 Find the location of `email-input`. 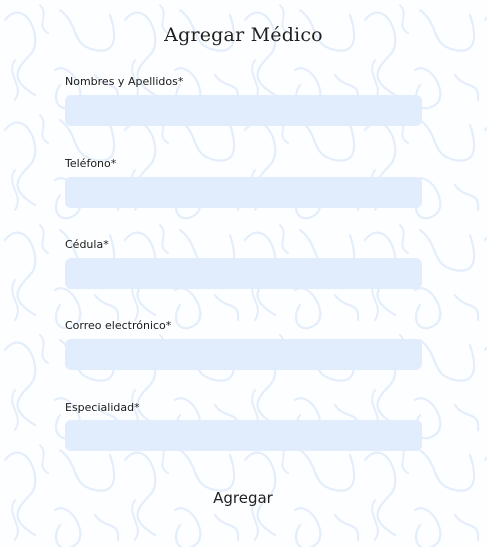

email-input is located at coordinates (243, 354).